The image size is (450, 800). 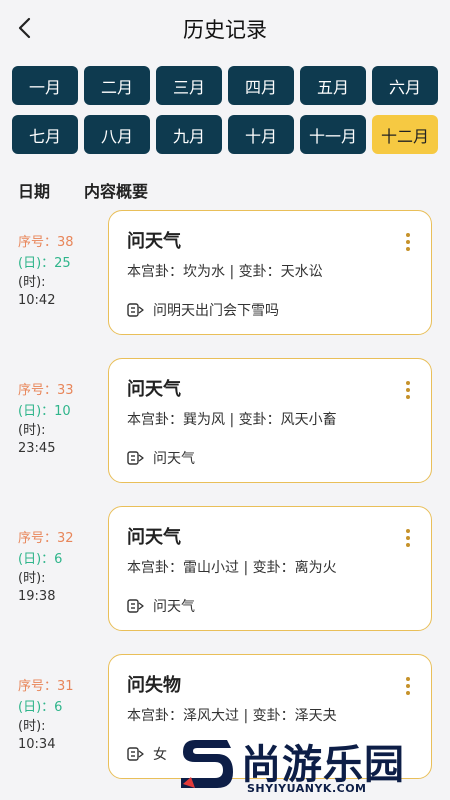 I want to click on entry-meta: 序号：33 (日)：10 (时): 23:45, so click(x=46, y=419).